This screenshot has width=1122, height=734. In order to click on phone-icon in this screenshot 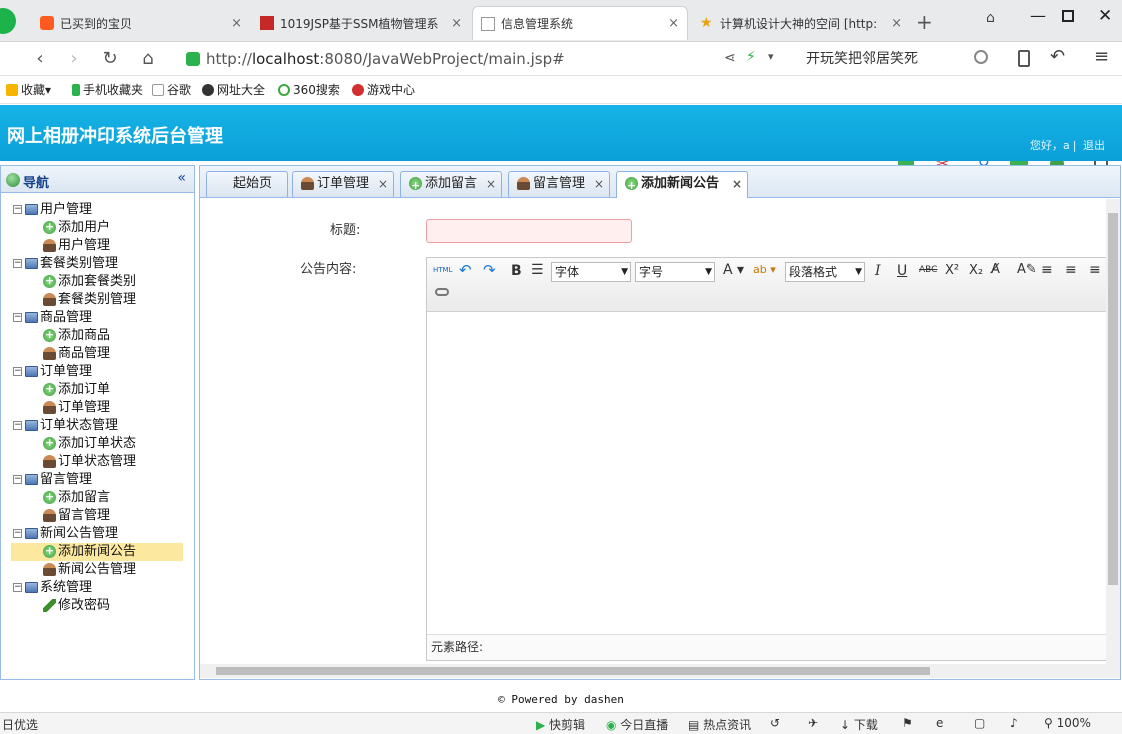, I will do `click(1024, 58)`.